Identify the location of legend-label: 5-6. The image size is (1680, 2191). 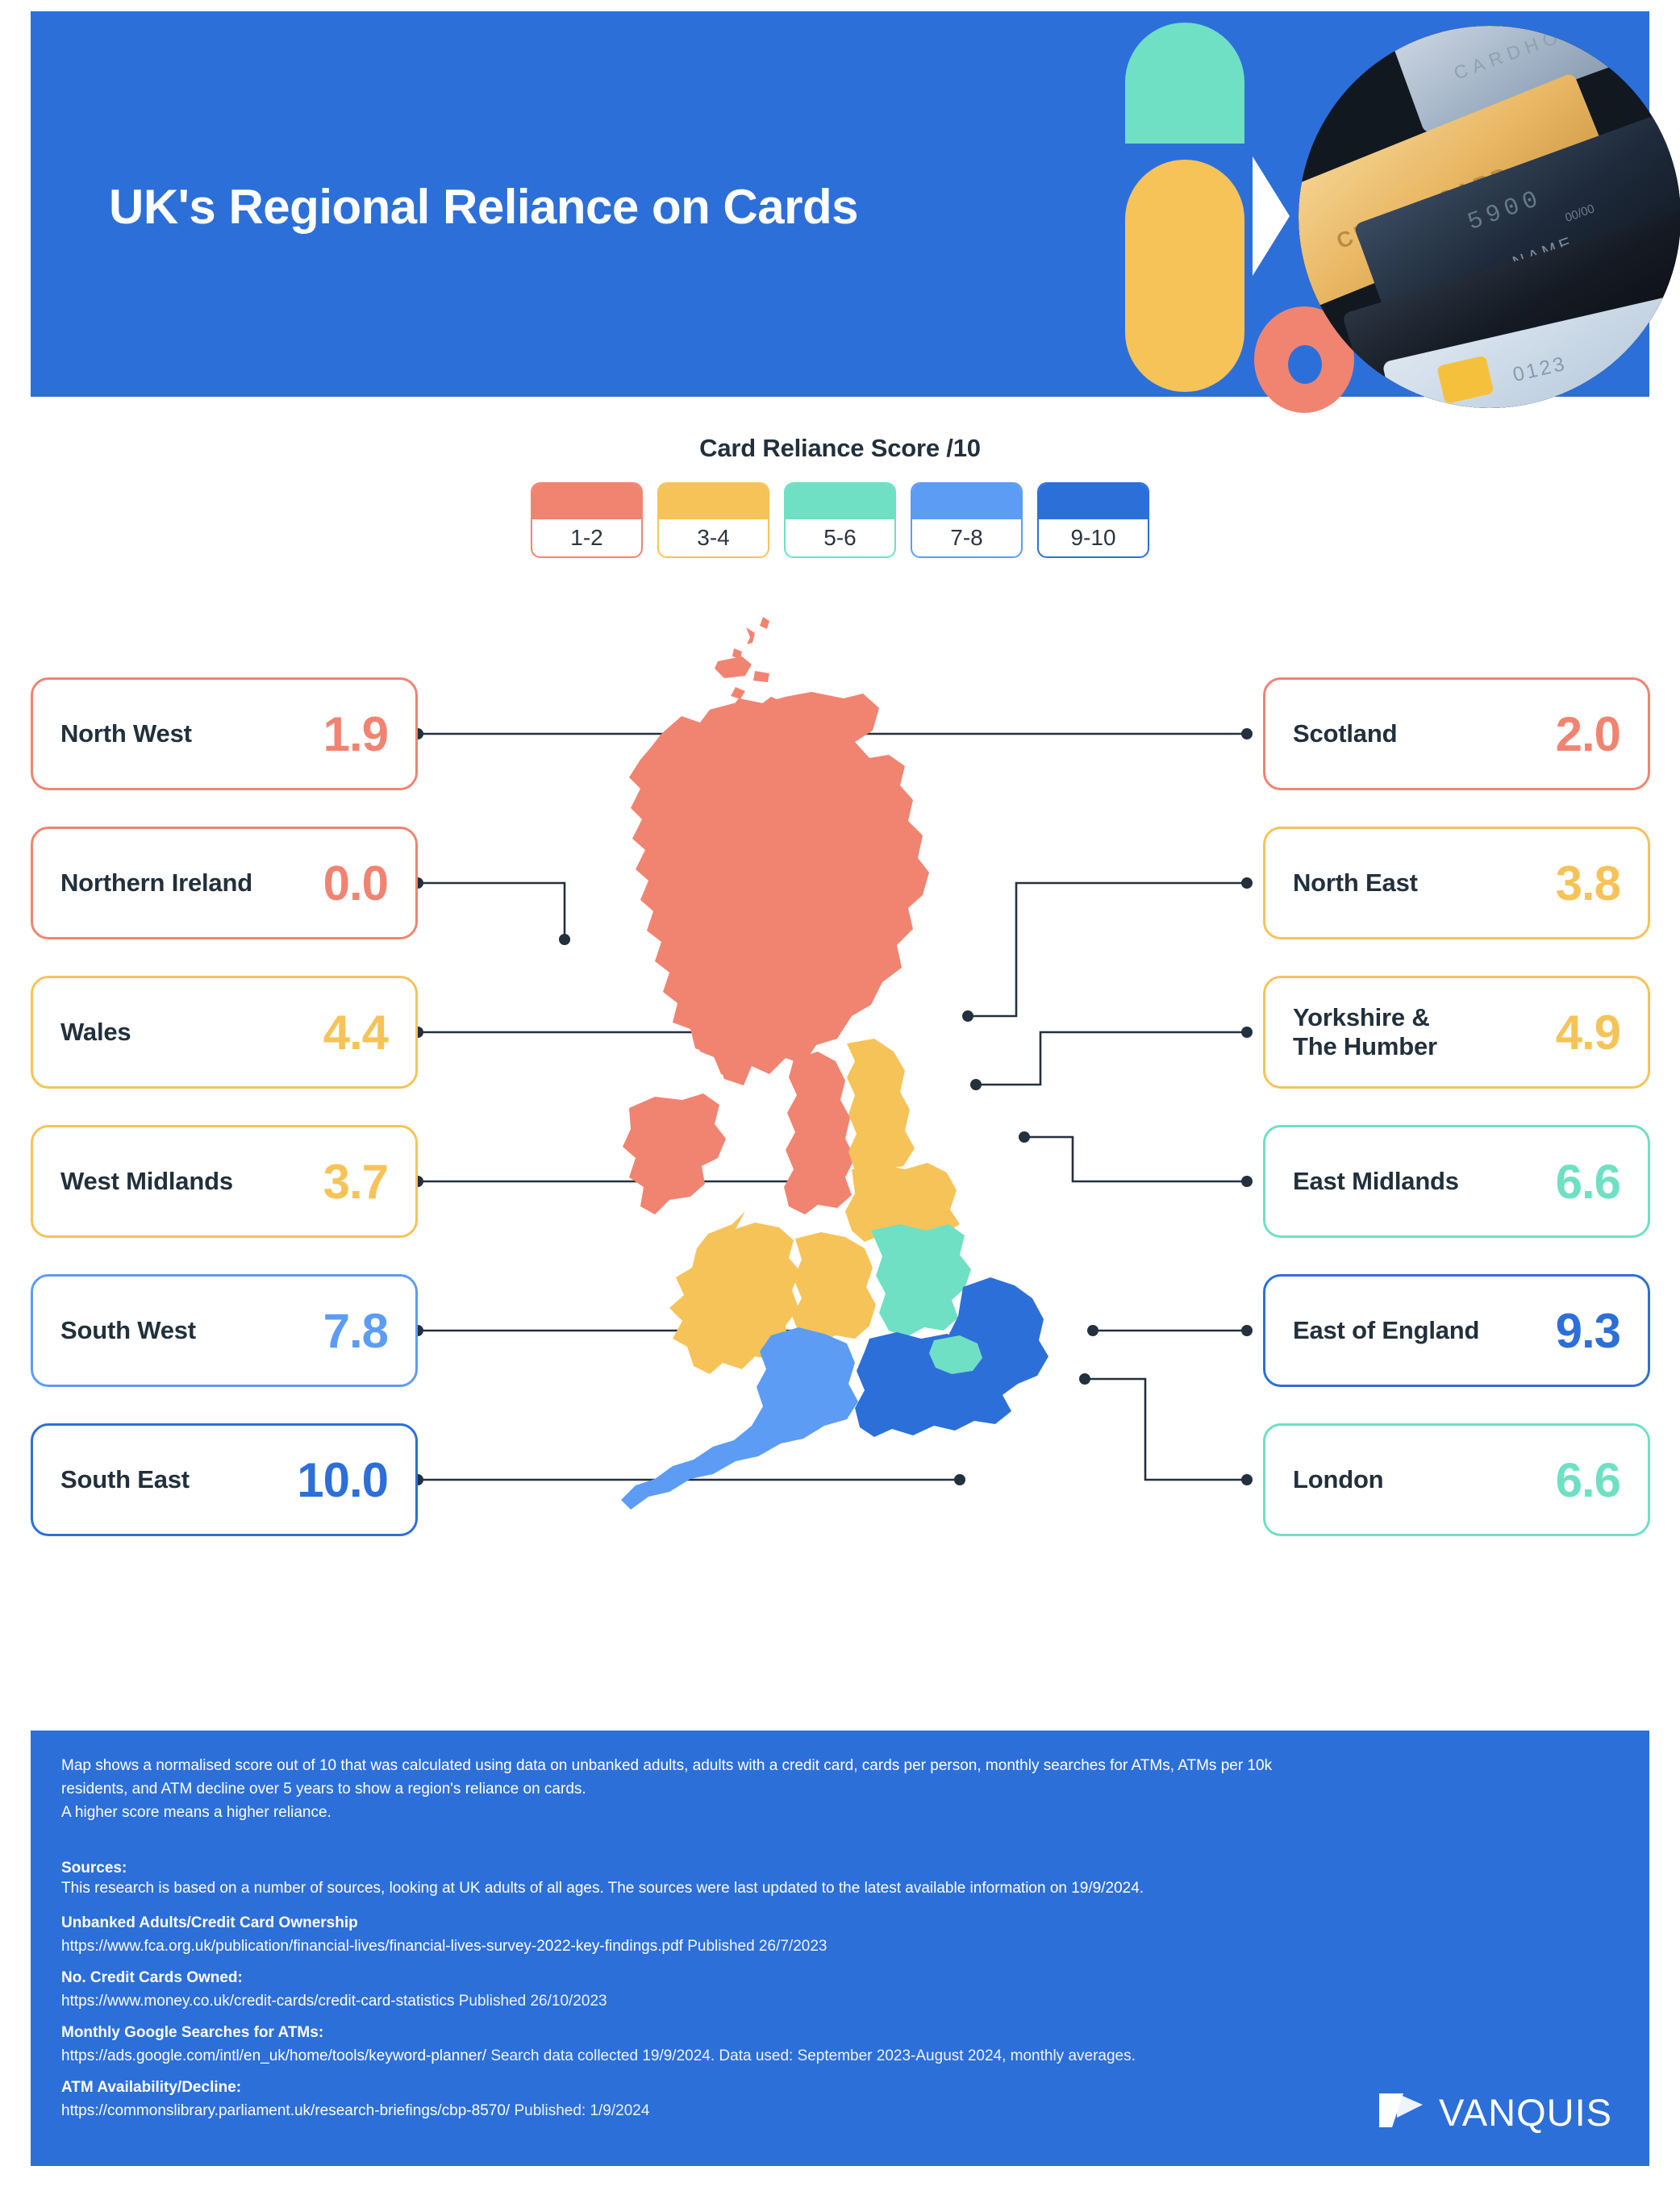
(840, 537).